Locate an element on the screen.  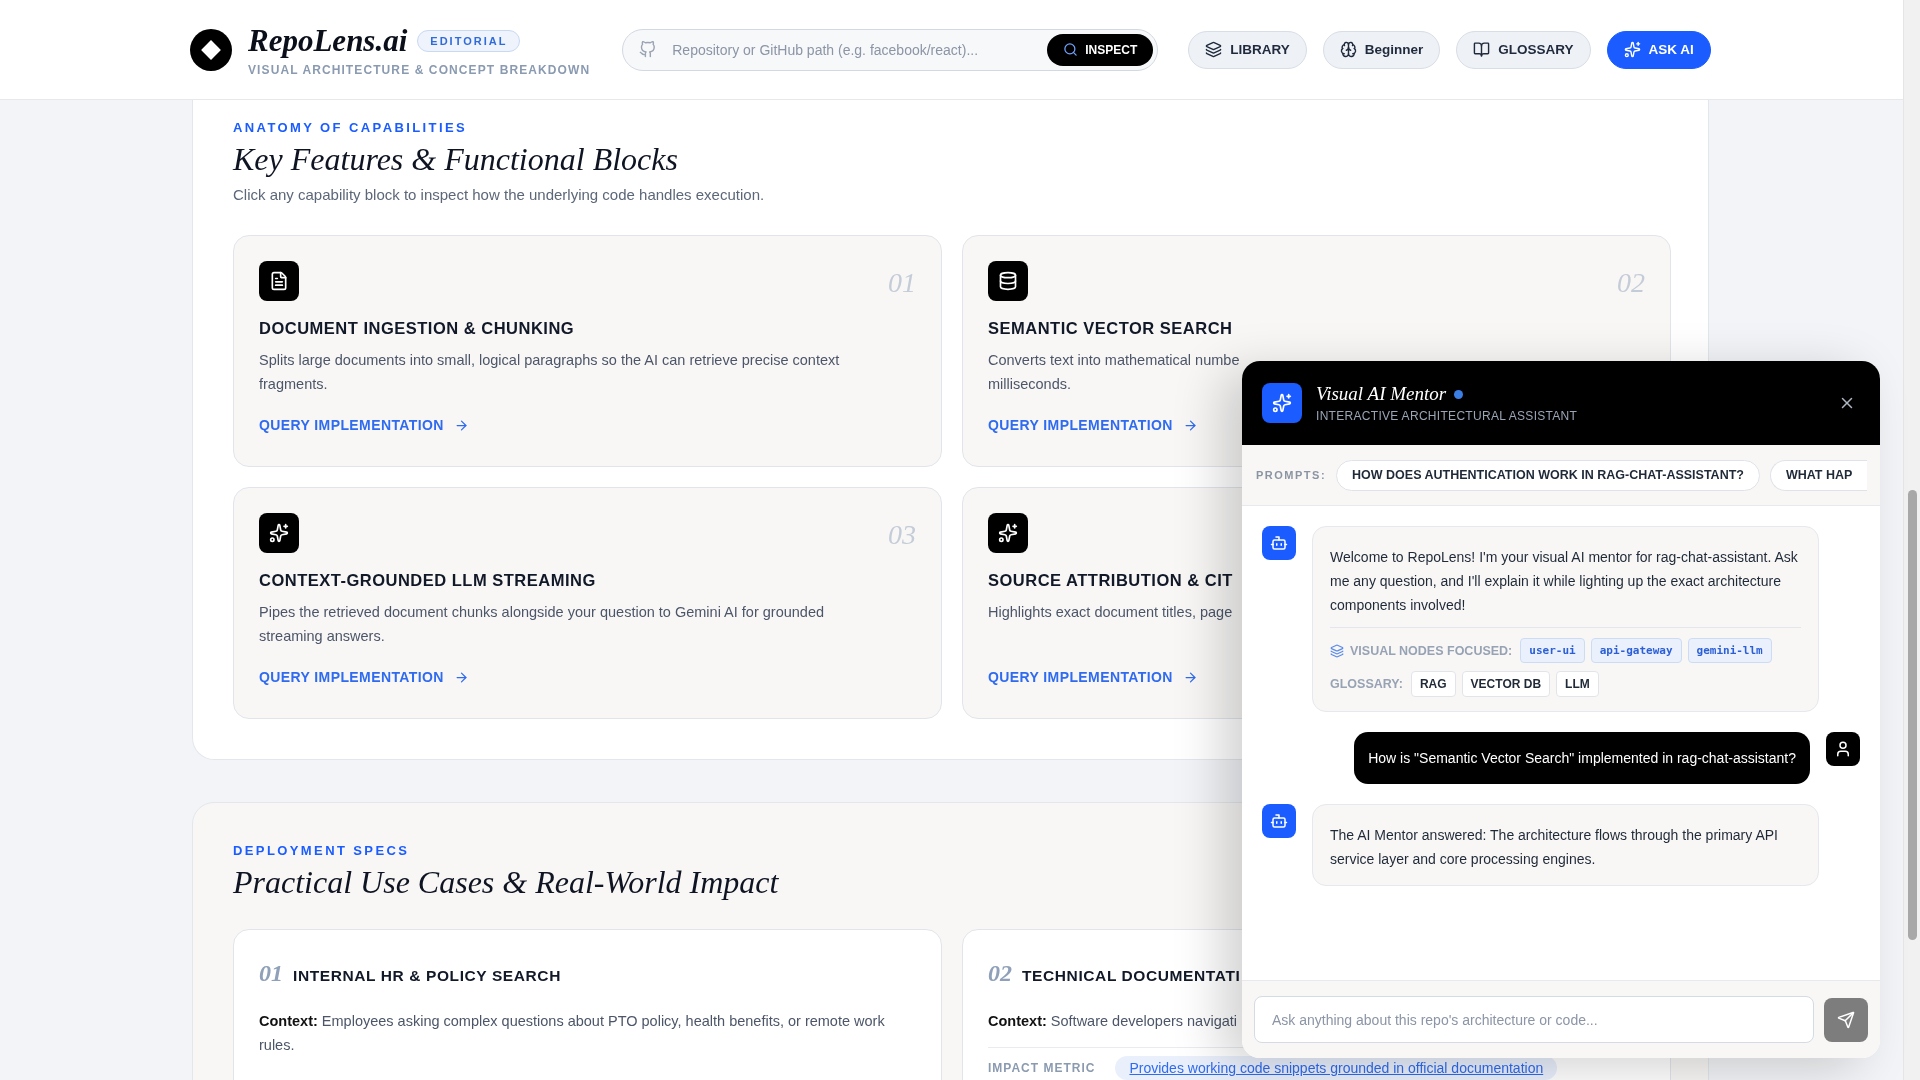
section-title: Practical Use Cases & Real-World Impact is located at coordinates (506, 882).